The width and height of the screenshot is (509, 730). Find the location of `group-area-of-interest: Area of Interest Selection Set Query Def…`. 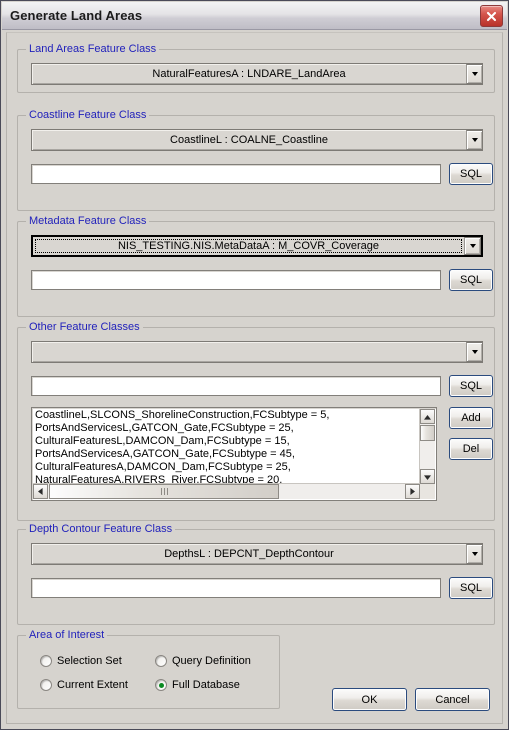

group-area-of-interest: Area of Interest Selection Set Query Def… is located at coordinates (148, 669).